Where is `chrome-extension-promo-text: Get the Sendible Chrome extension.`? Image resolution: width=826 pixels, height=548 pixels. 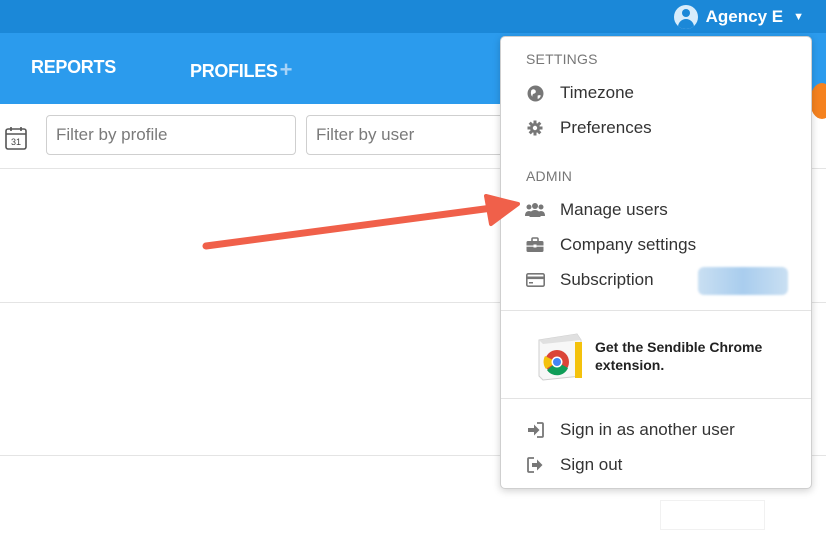
chrome-extension-promo-text: Get the Sendible Chrome extension. is located at coordinates (679, 356).